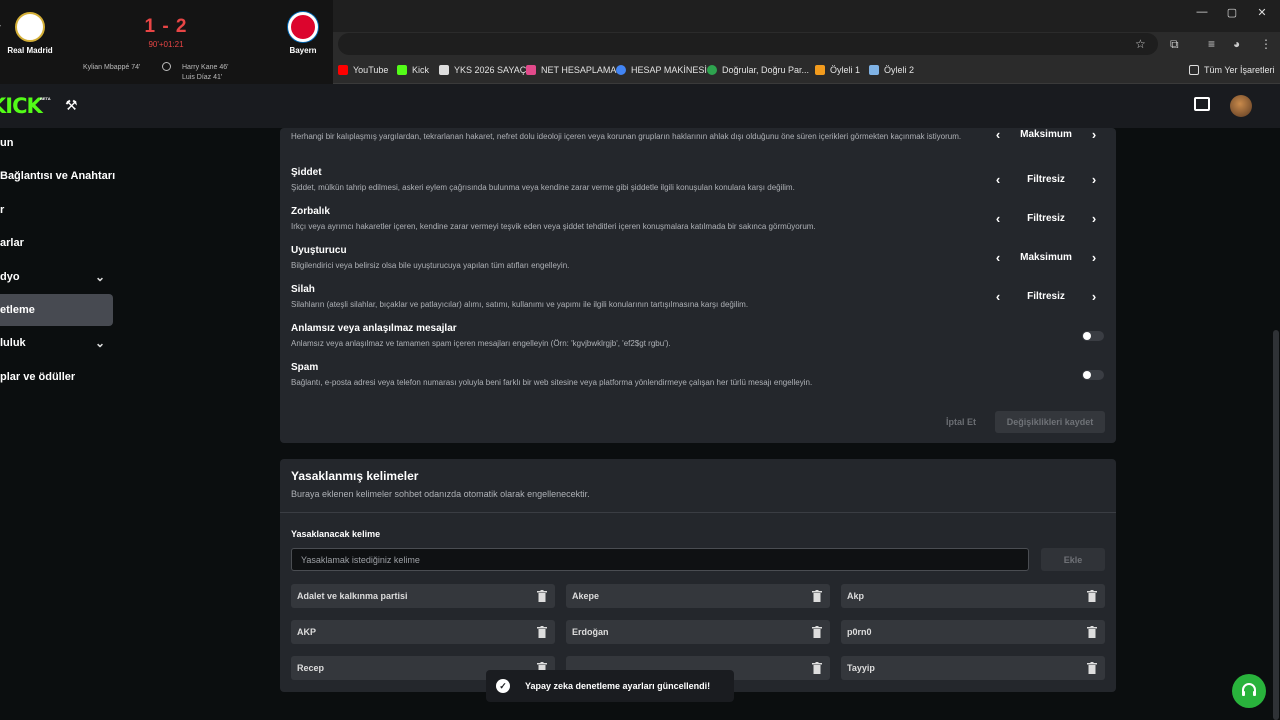 The width and height of the screenshot is (1280, 720). I want to click on bayern-crest-icon, so click(303, 27).